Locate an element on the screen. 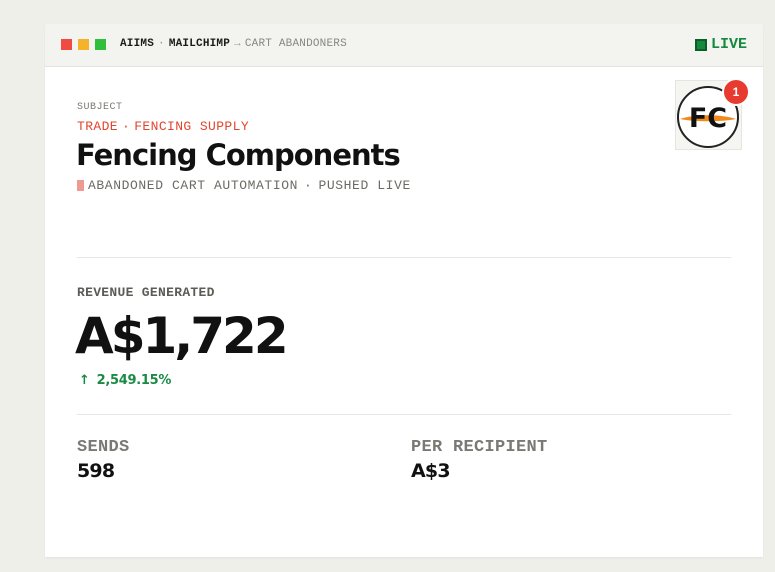 The width and height of the screenshot is (775, 572). breadcrumb-platform: MAILCHIMP is located at coordinates (199, 44).